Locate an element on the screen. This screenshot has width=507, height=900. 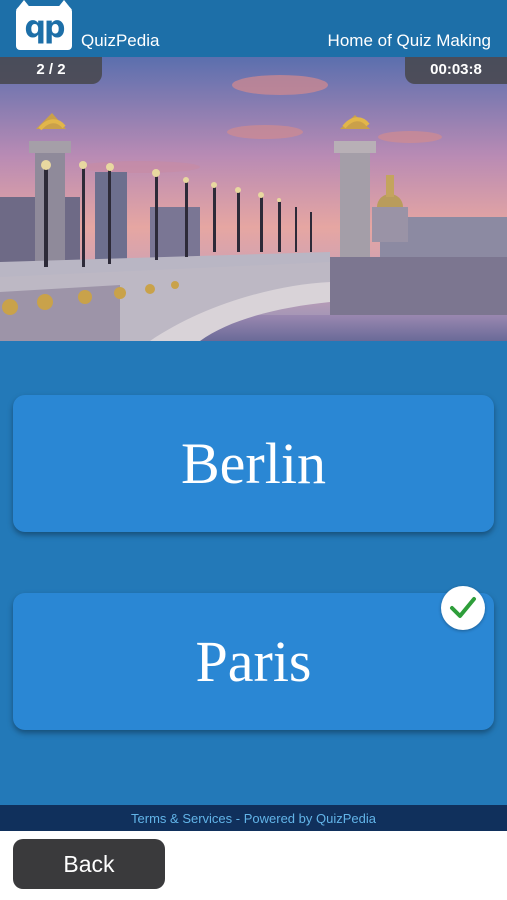
logo-text: qp is located at coordinates (45, 27).